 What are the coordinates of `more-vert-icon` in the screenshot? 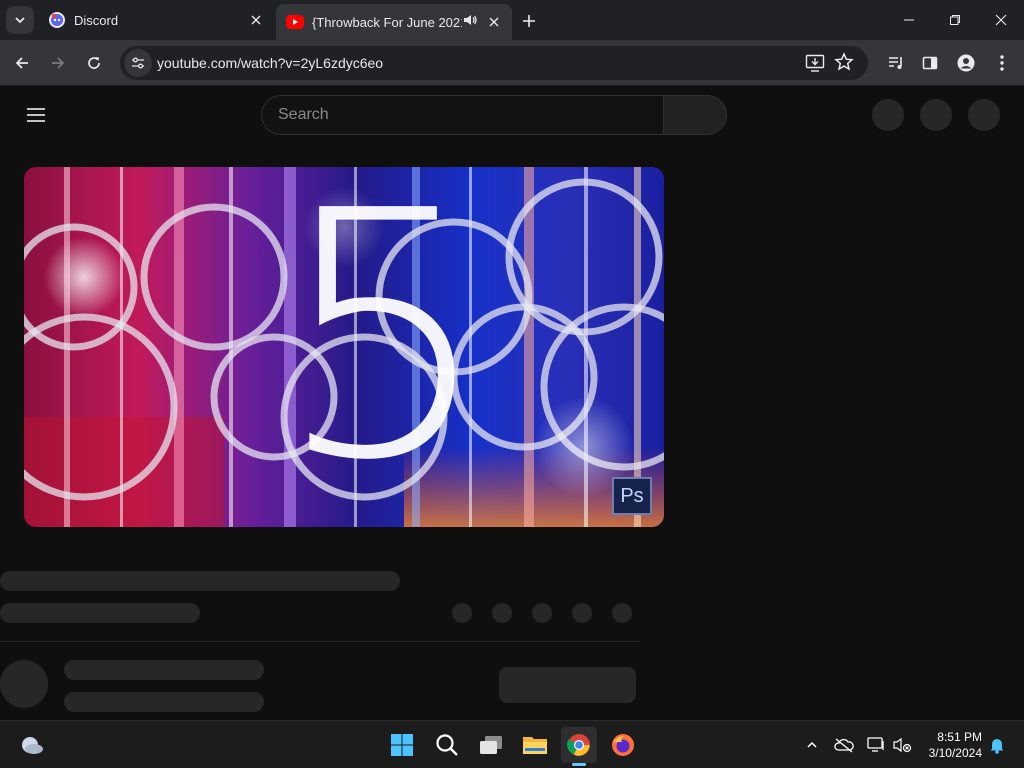 It's located at (1002, 63).